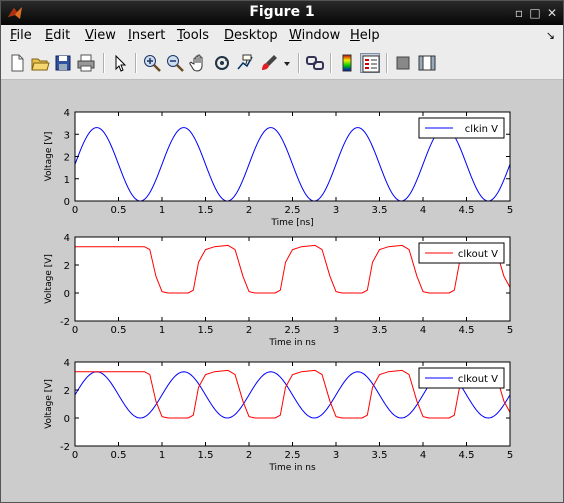  Describe the element at coordinates (552, 13) in the screenshot. I see `close-button: ✕` at that location.